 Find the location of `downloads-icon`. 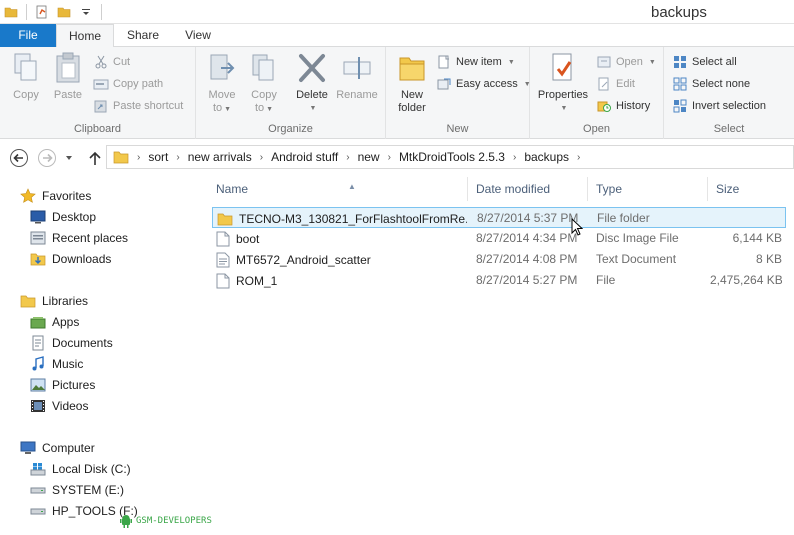

downloads-icon is located at coordinates (38, 259).